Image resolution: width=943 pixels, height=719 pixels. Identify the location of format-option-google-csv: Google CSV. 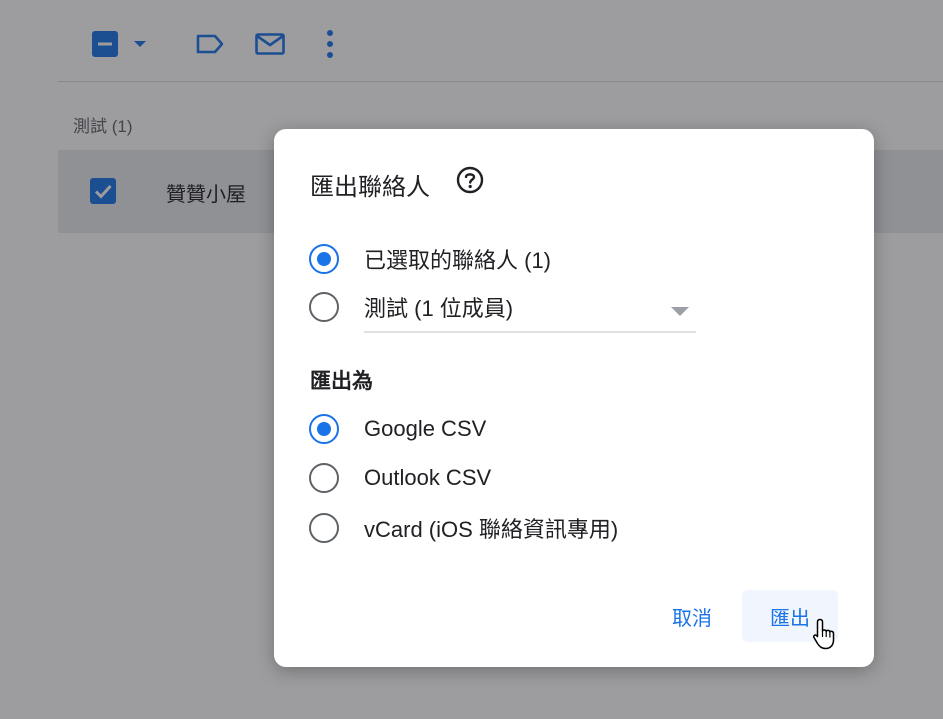
(397, 429).